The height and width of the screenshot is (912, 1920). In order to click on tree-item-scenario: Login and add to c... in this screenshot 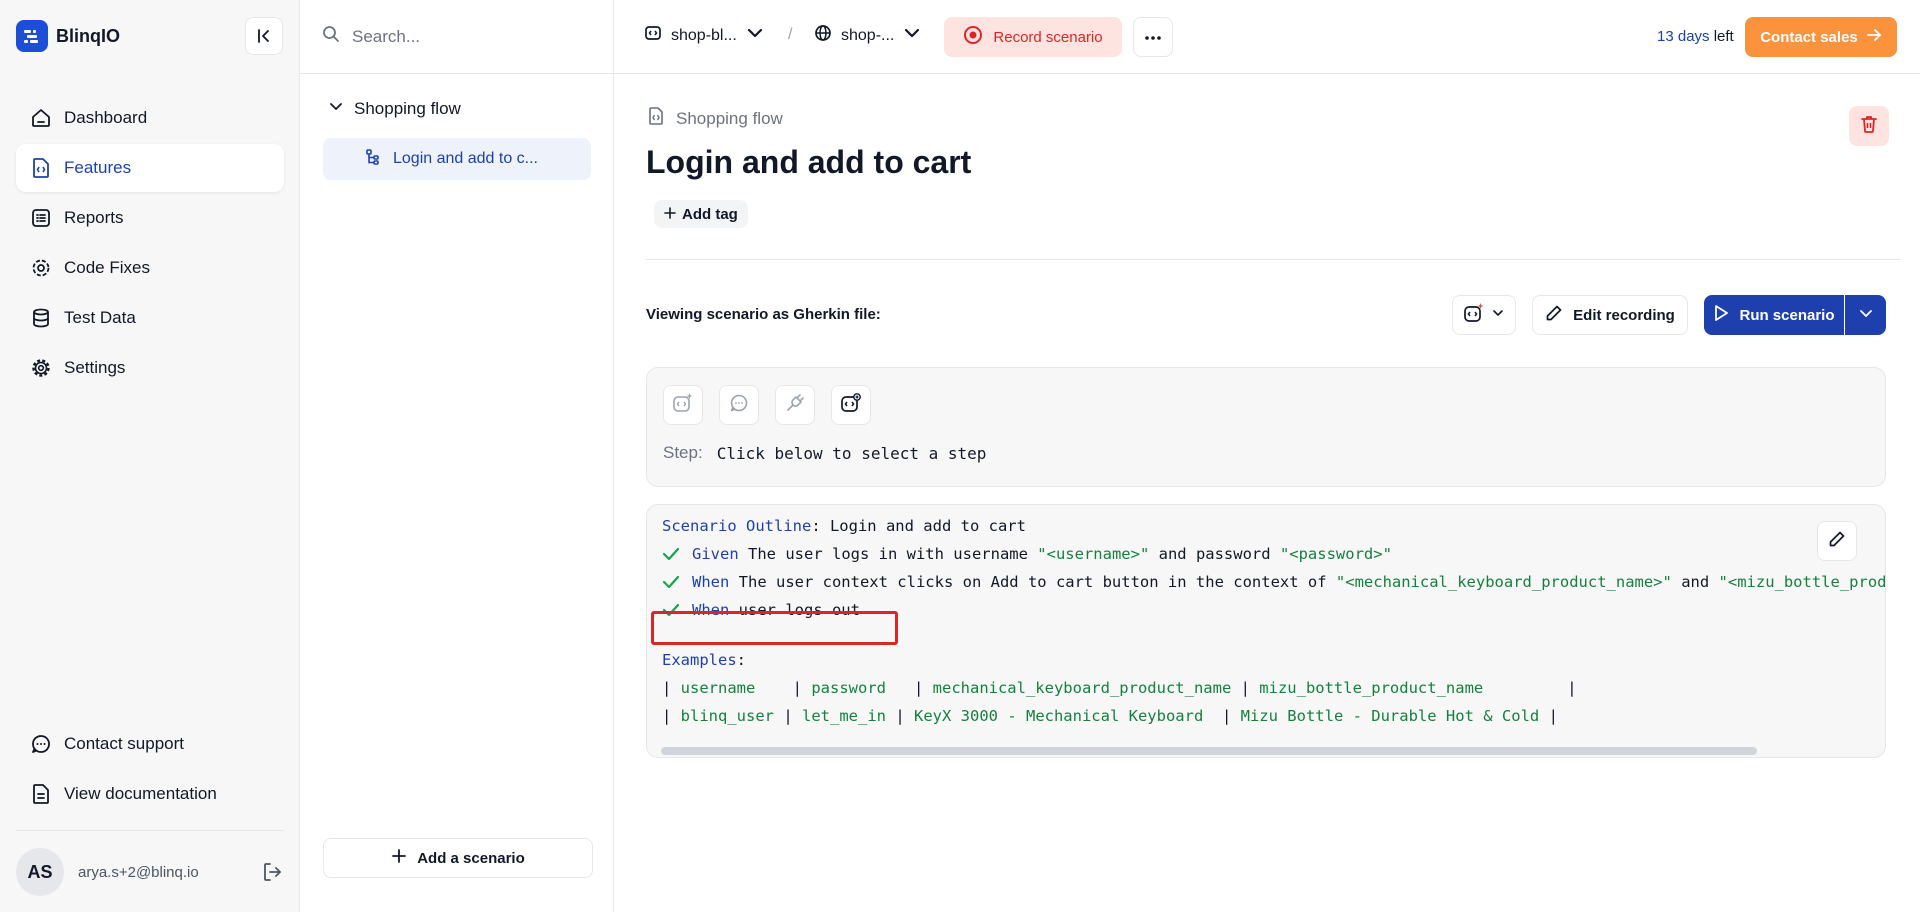, I will do `click(457, 159)`.